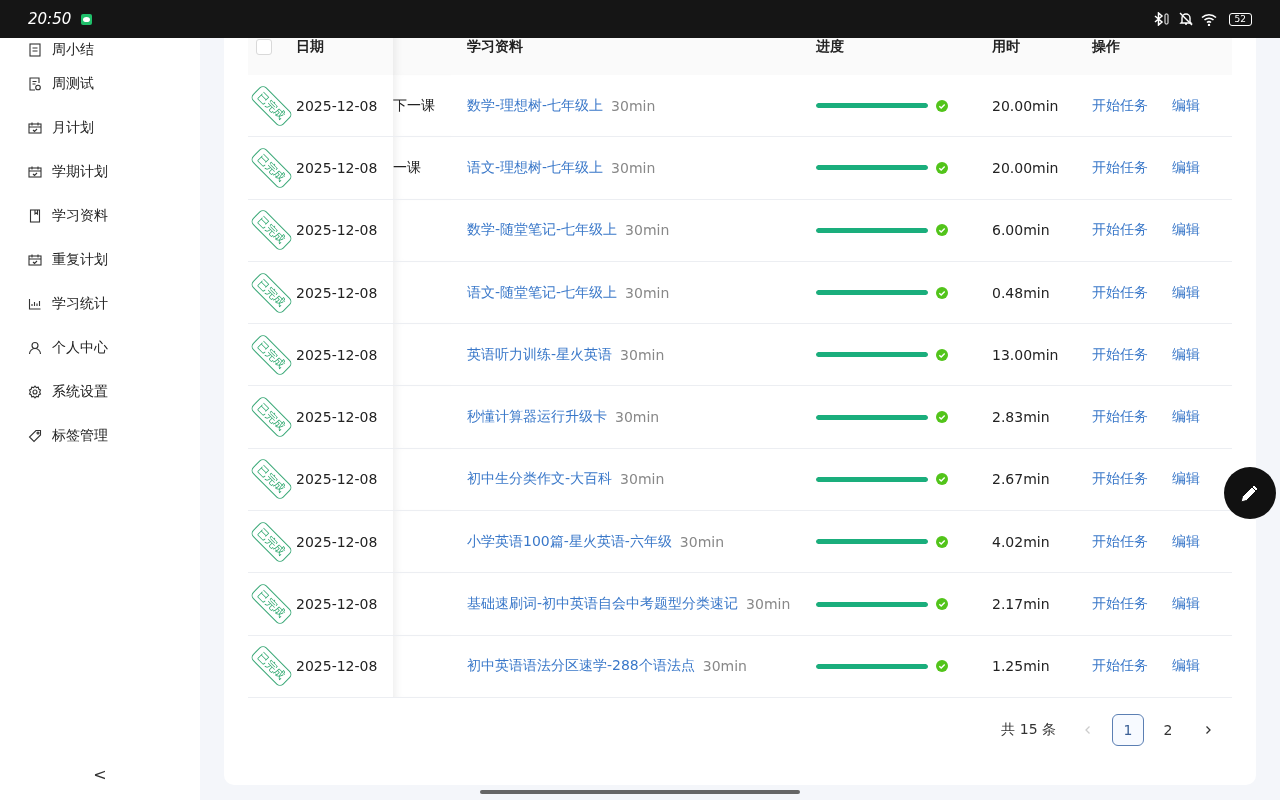  What do you see at coordinates (100, 216) in the screenshot?
I see `sidebar-item: 学习资料` at bounding box center [100, 216].